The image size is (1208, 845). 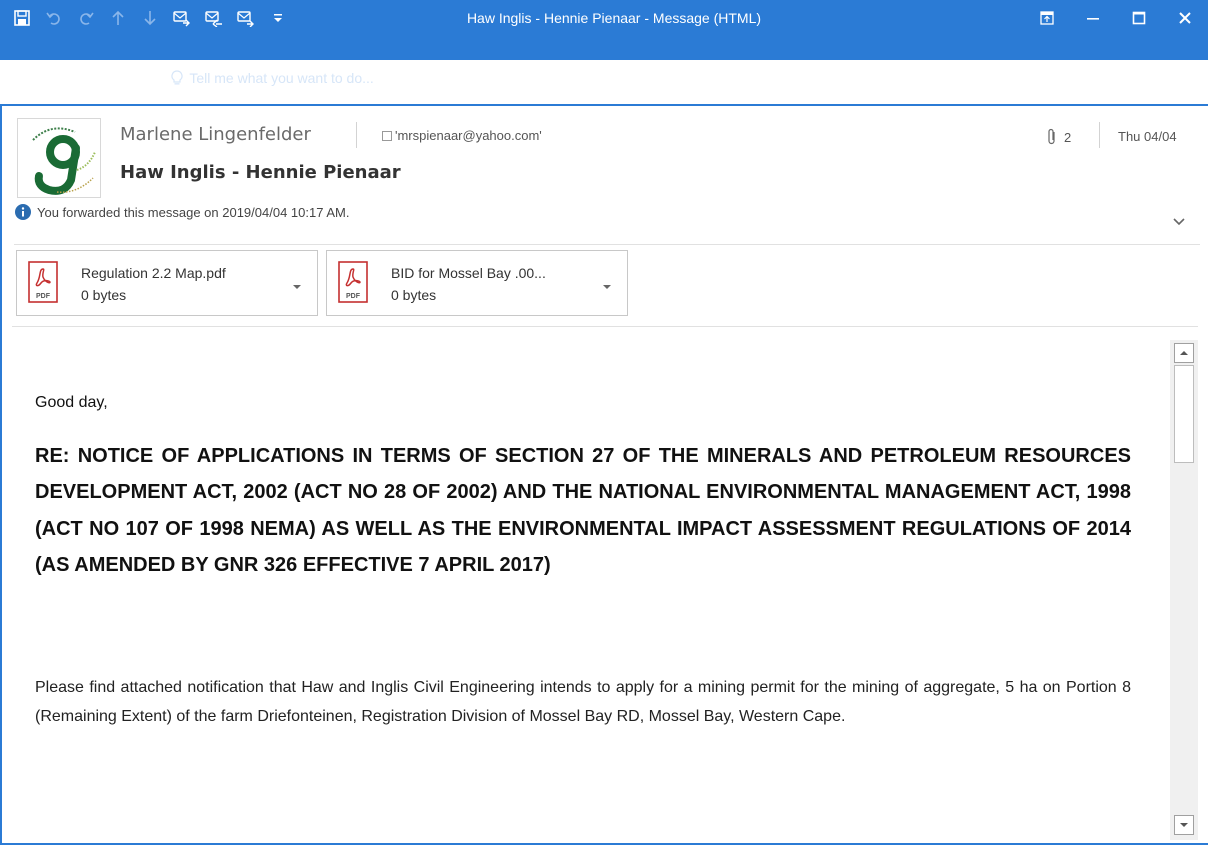 What do you see at coordinates (1058, 137) in the screenshot?
I see `attachment-count: 2` at bounding box center [1058, 137].